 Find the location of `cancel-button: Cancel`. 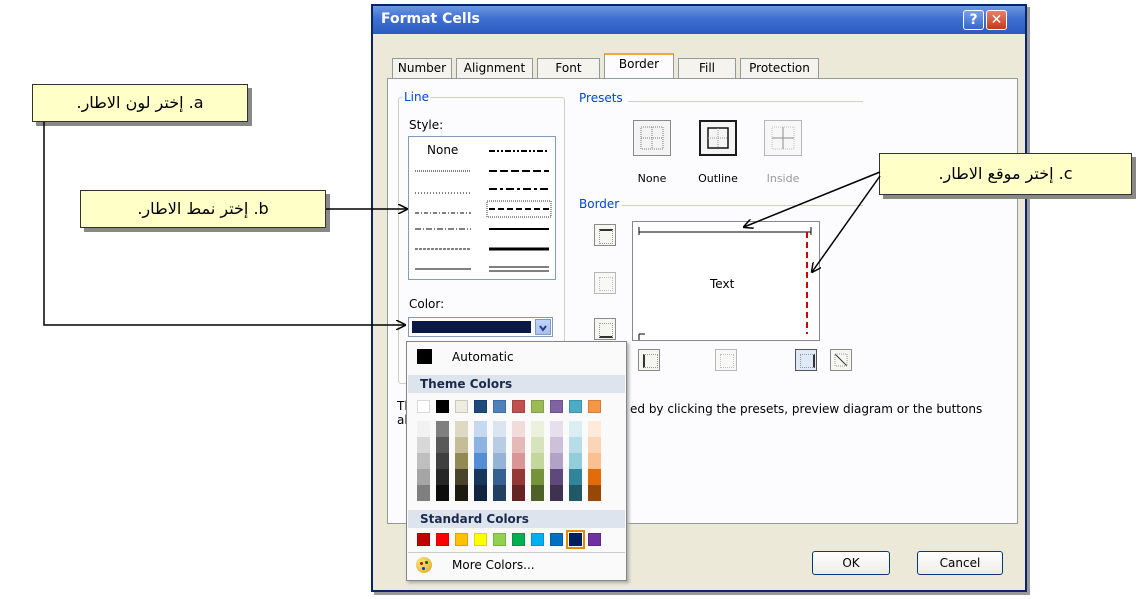

cancel-button: Cancel is located at coordinates (960, 563).